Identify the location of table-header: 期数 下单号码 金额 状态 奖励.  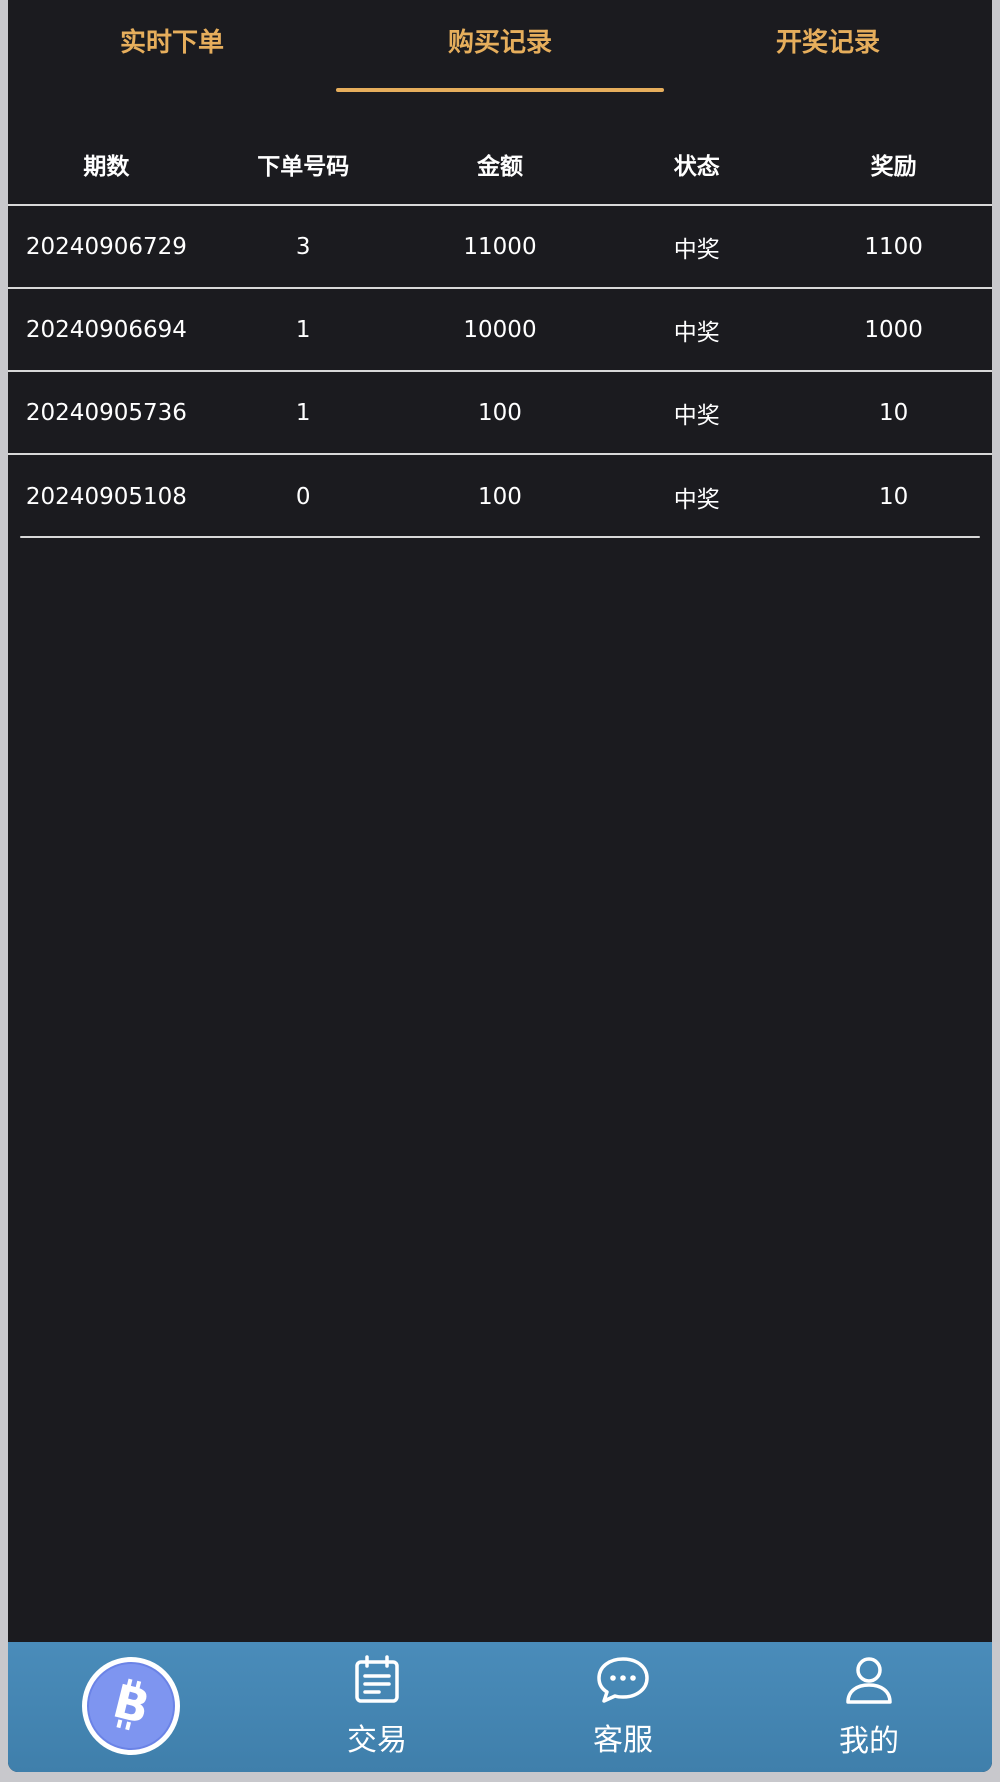
(500, 165).